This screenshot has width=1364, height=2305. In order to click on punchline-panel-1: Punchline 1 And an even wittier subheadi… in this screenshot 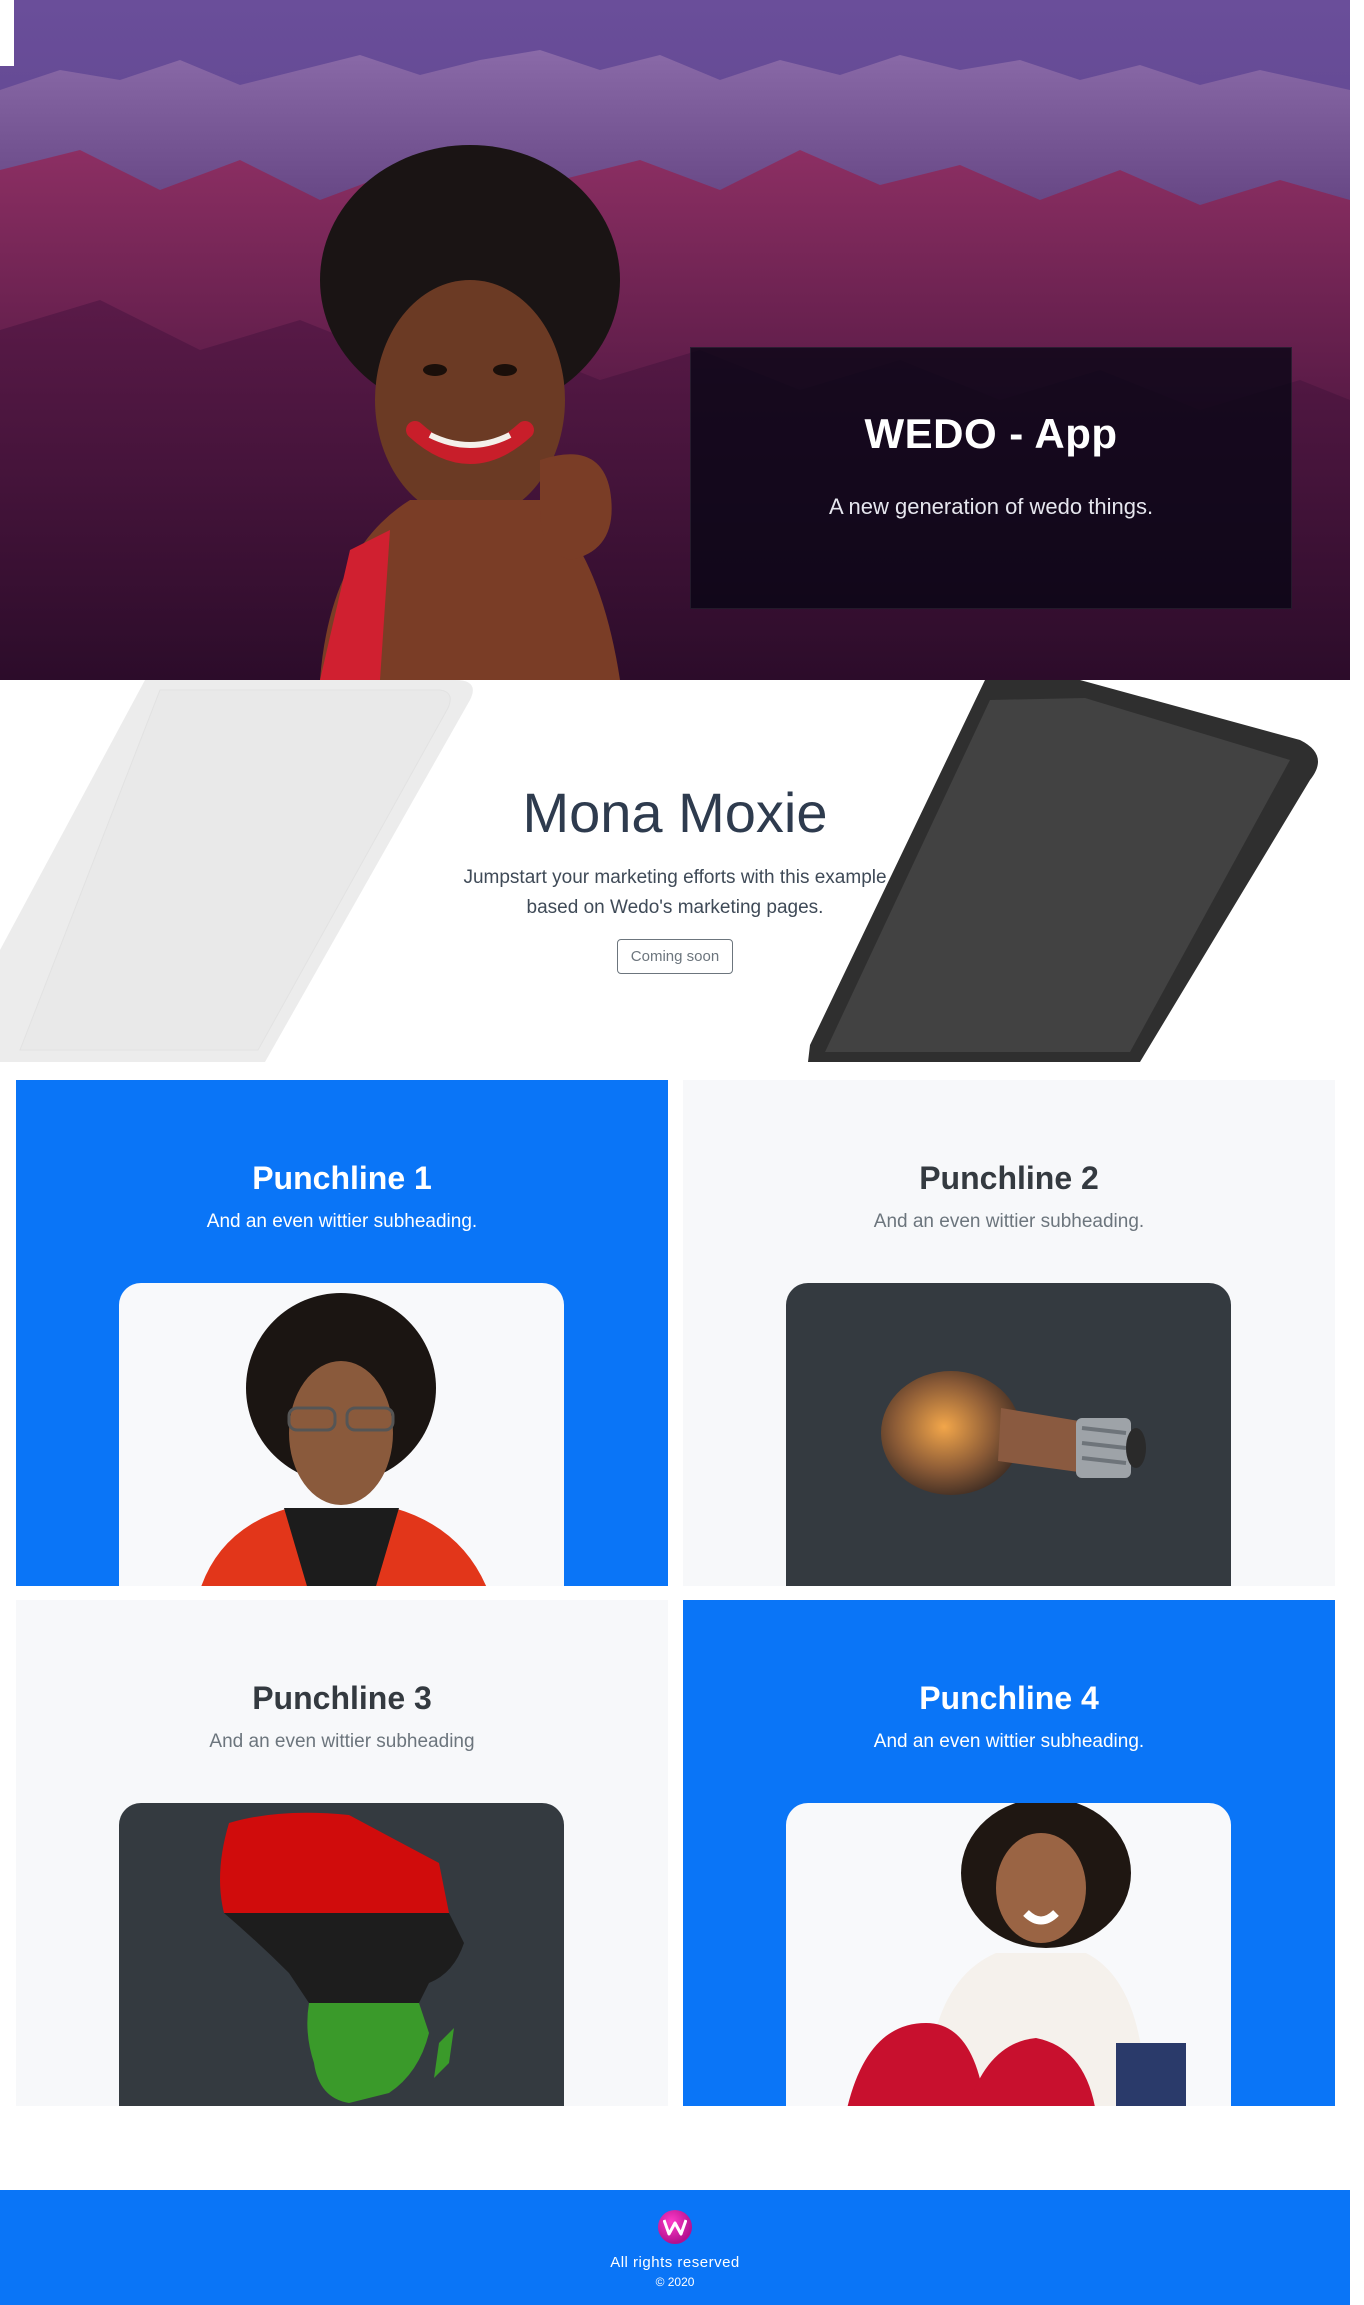, I will do `click(342, 1333)`.